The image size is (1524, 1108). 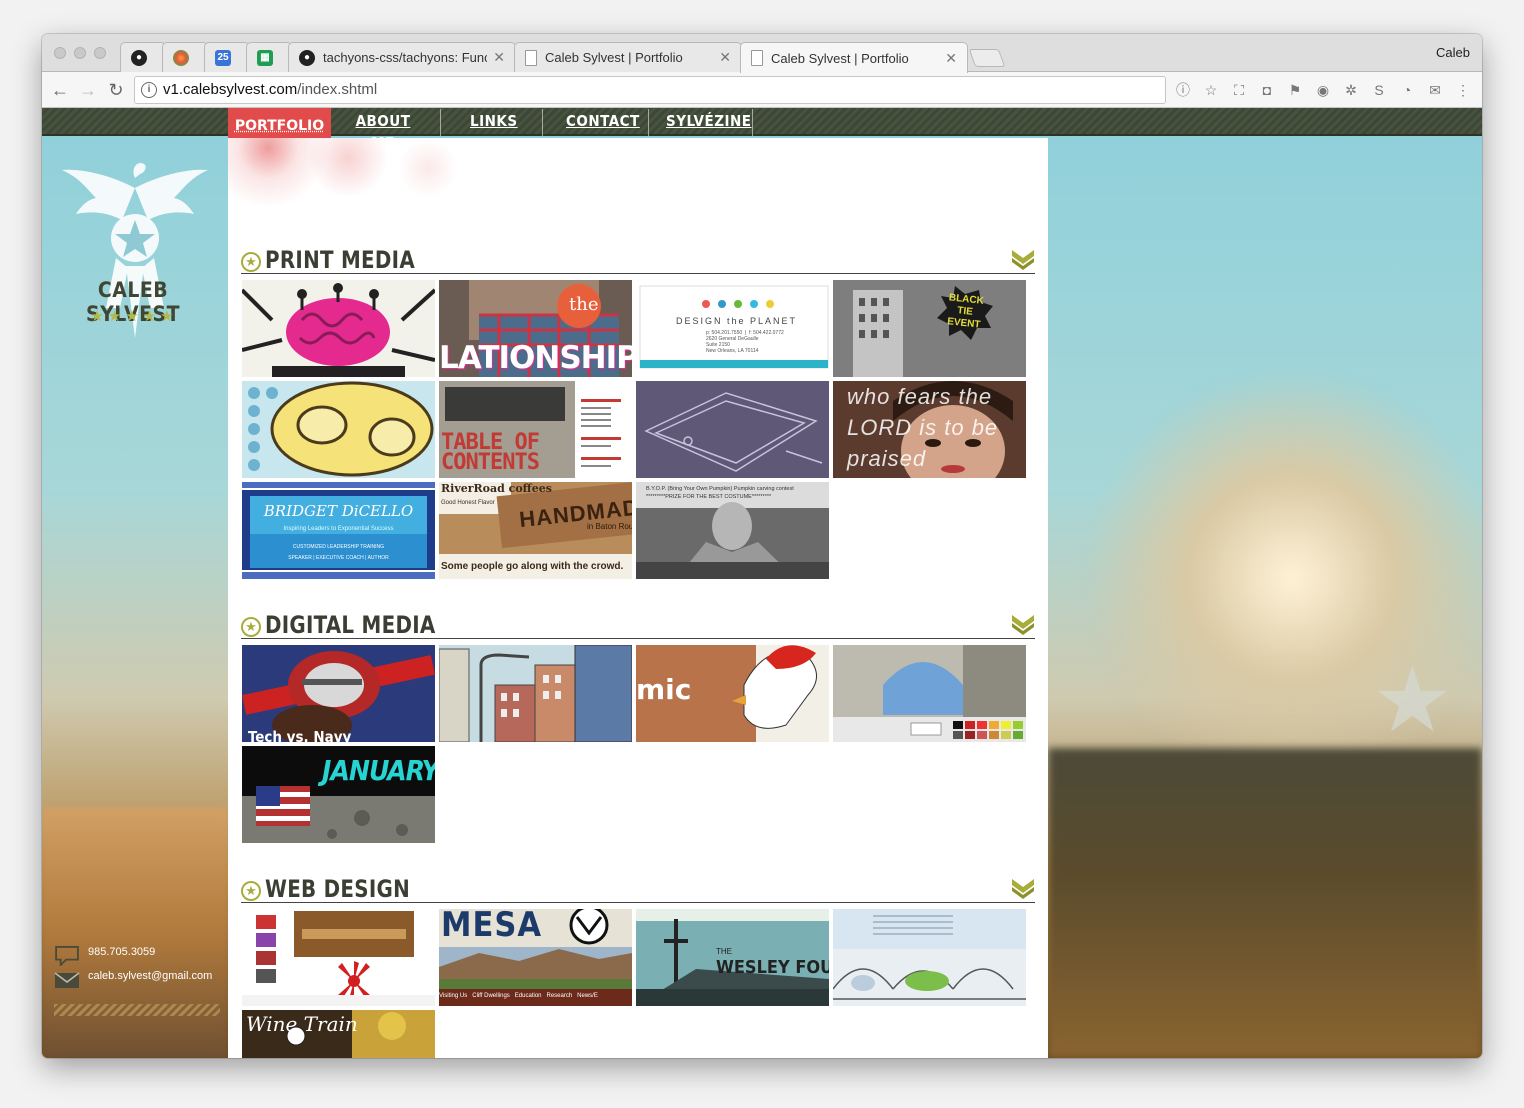 I want to click on thumb-architecture-site, so click(x=929, y=957).